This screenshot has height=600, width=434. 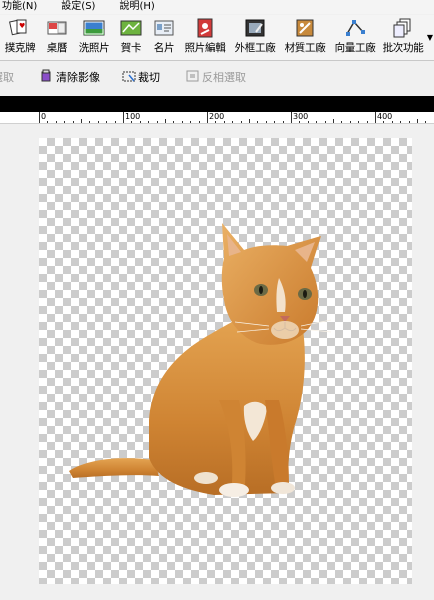 What do you see at coordinates (136, 7) in the screenshot?
I see `menu-help: 說明(H)` at bounding box center [136, 7].